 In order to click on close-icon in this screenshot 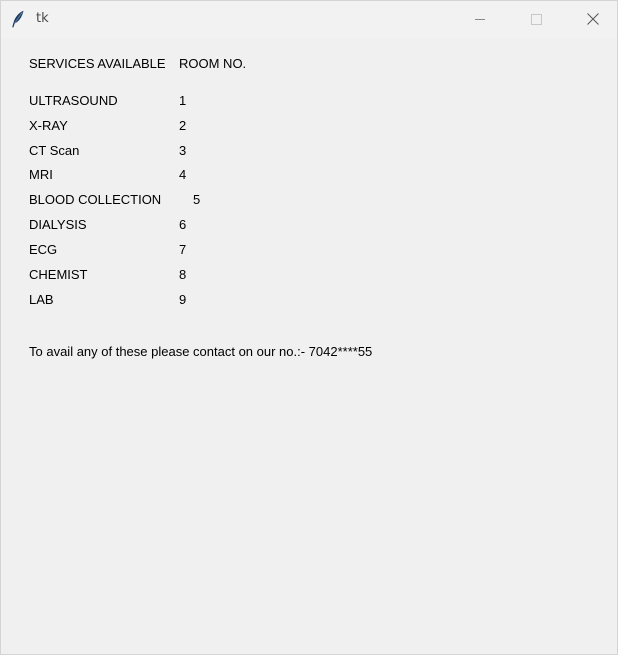, I will do `click(593, 19)`.